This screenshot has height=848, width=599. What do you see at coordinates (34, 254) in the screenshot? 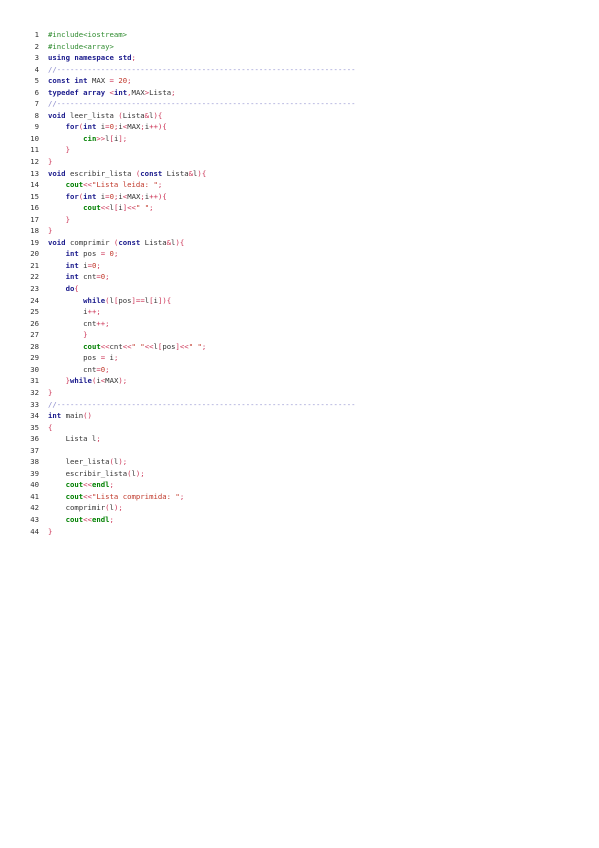
I see `line-number: 20` at bounding box center [34, 254].